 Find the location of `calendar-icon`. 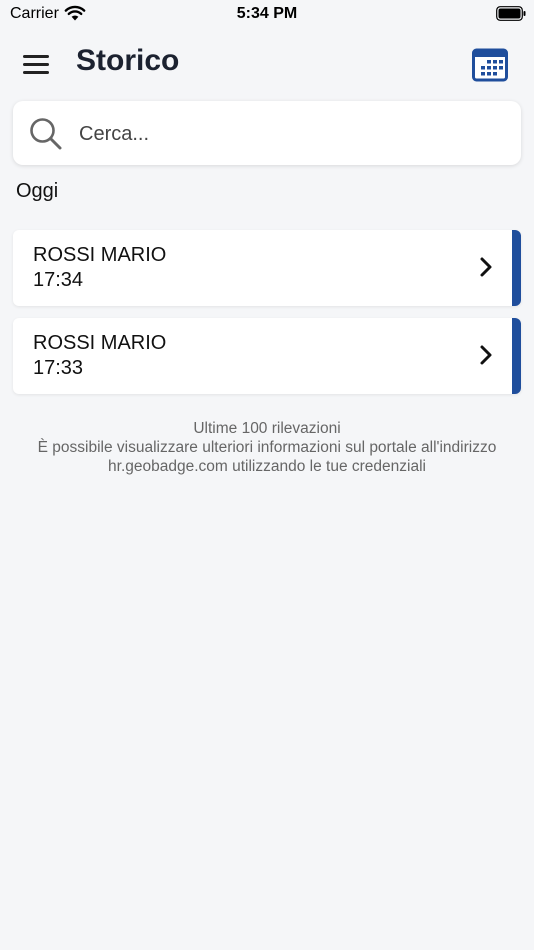

calendar-icon is located at coordinates (490, 65).